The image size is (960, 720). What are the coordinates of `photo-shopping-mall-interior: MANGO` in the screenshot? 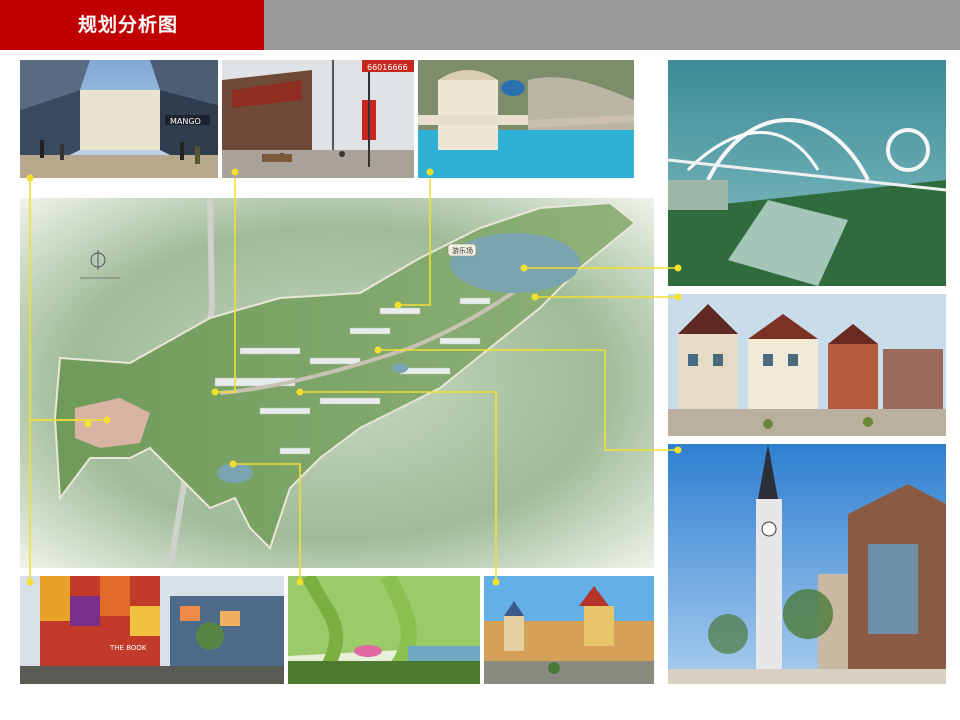 It's located at (119, 119).